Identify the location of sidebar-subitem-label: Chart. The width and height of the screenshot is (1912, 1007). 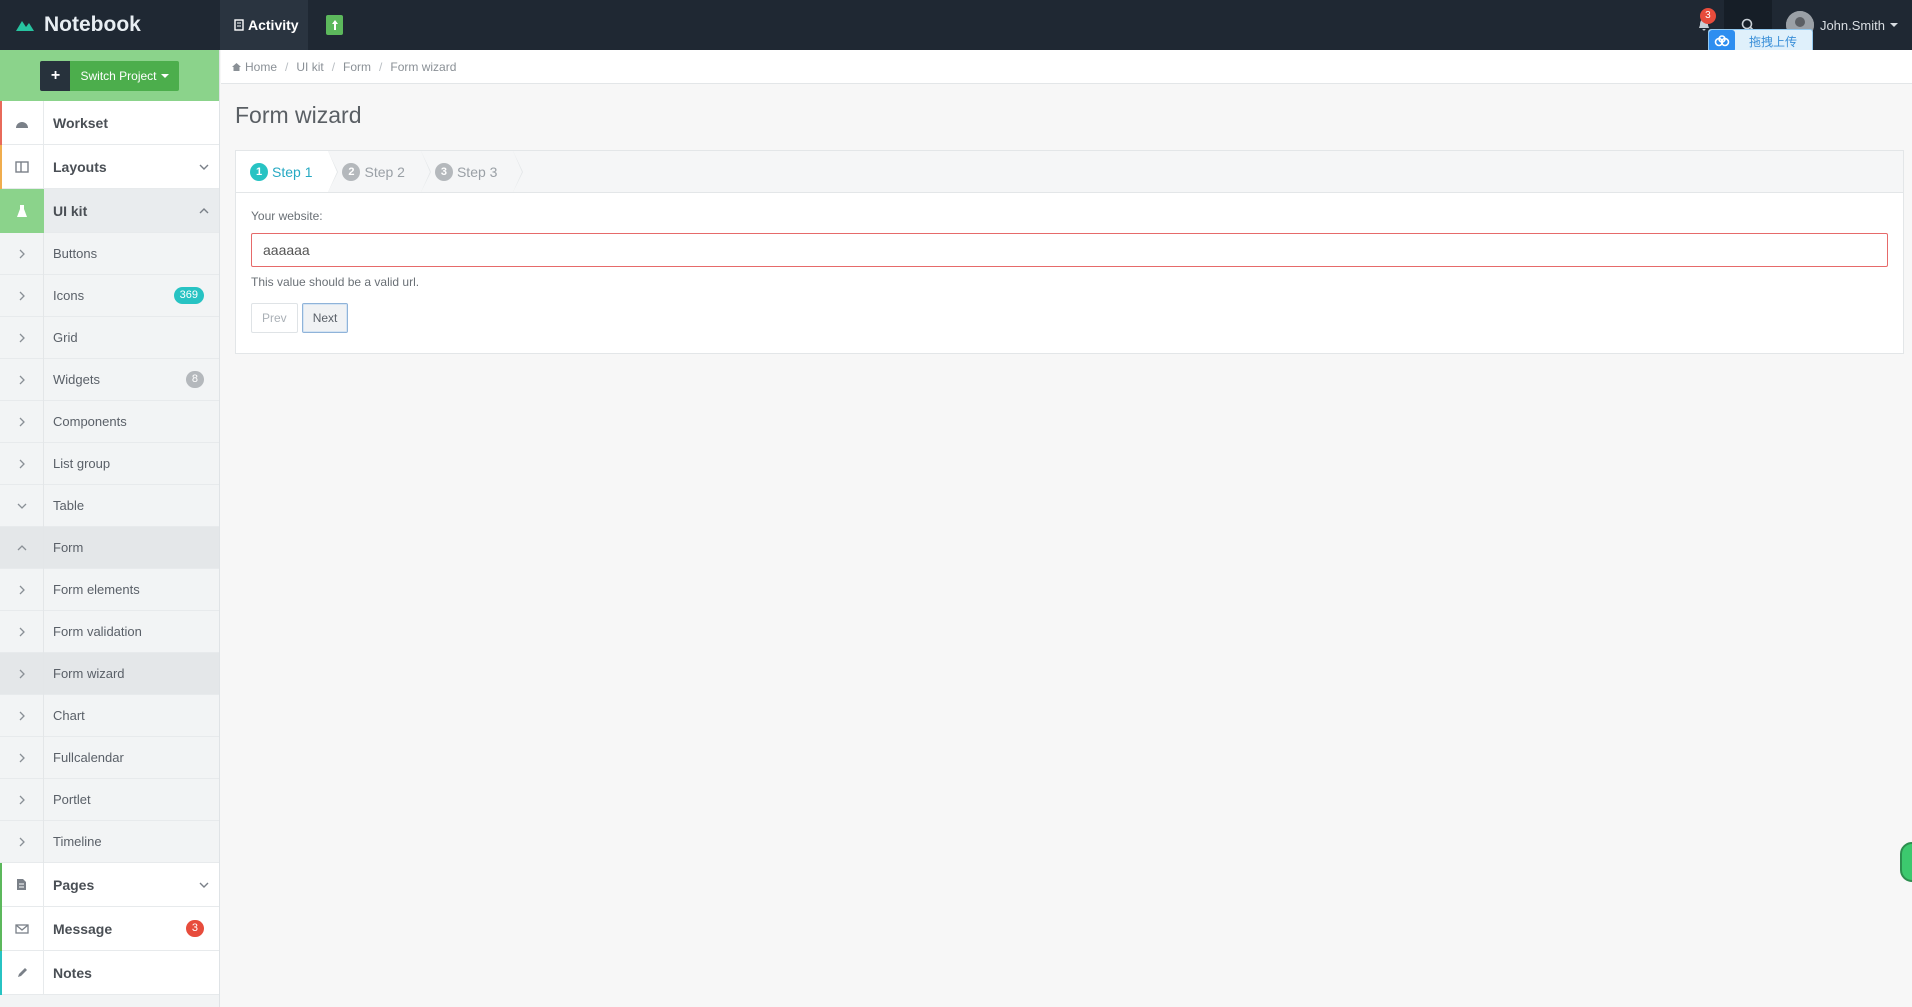
(69, 715).